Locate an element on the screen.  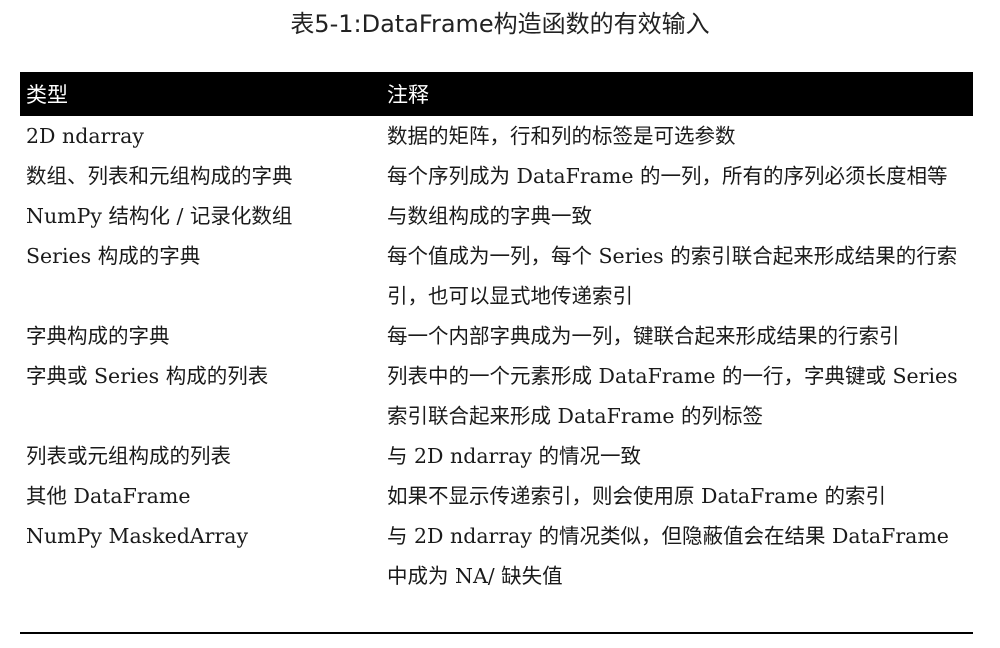
type-cell: 2D ndarray is located at coordinates (85, 136).